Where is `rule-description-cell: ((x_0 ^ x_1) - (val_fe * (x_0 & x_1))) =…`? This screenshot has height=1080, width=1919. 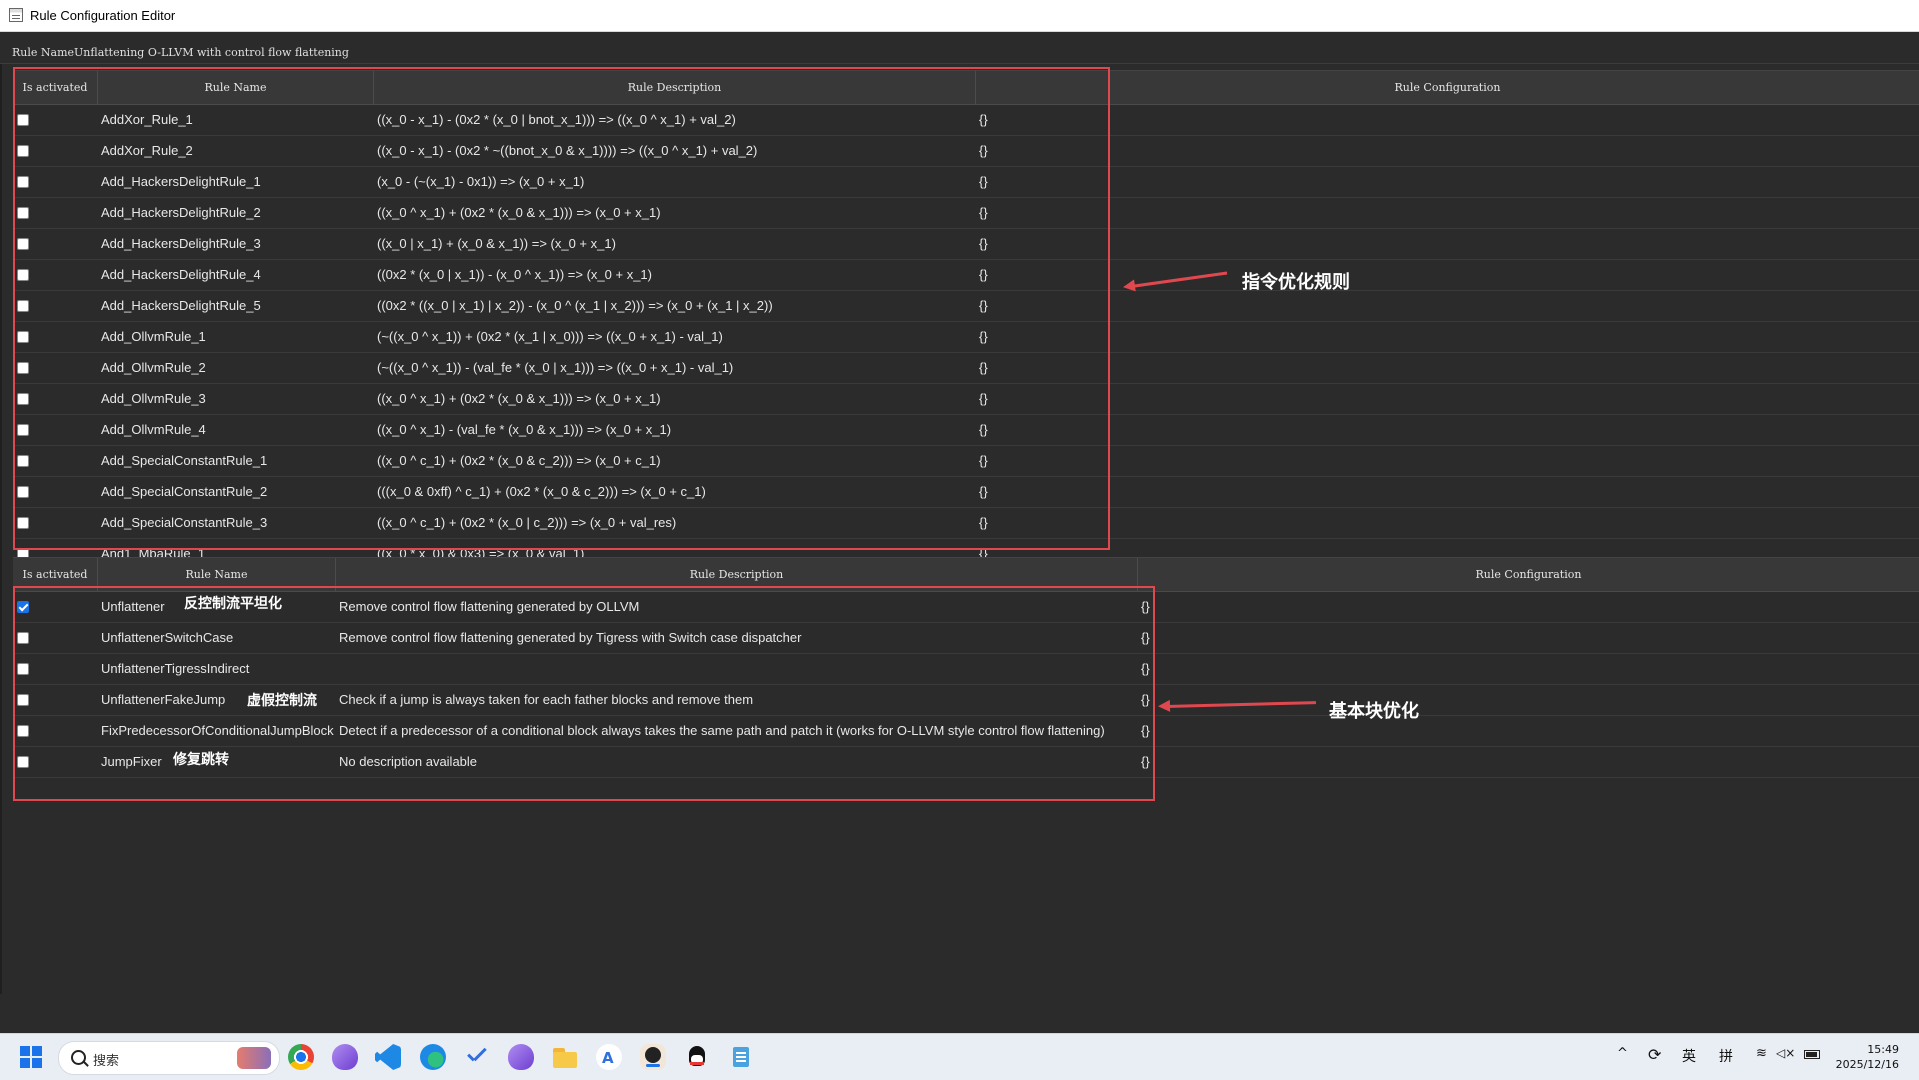
rule-description-cell: ((x_0 ^ x_1) - (val_fe * (x_0 & x_1))) =… is located at coordinates (675, 430).